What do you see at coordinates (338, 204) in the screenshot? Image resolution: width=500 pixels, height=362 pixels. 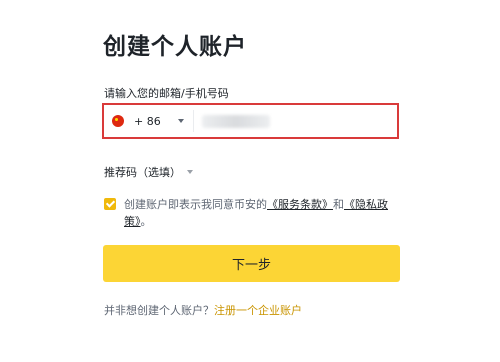 I see `agreement-conjunction: 和` at bounding box center [338, 204].